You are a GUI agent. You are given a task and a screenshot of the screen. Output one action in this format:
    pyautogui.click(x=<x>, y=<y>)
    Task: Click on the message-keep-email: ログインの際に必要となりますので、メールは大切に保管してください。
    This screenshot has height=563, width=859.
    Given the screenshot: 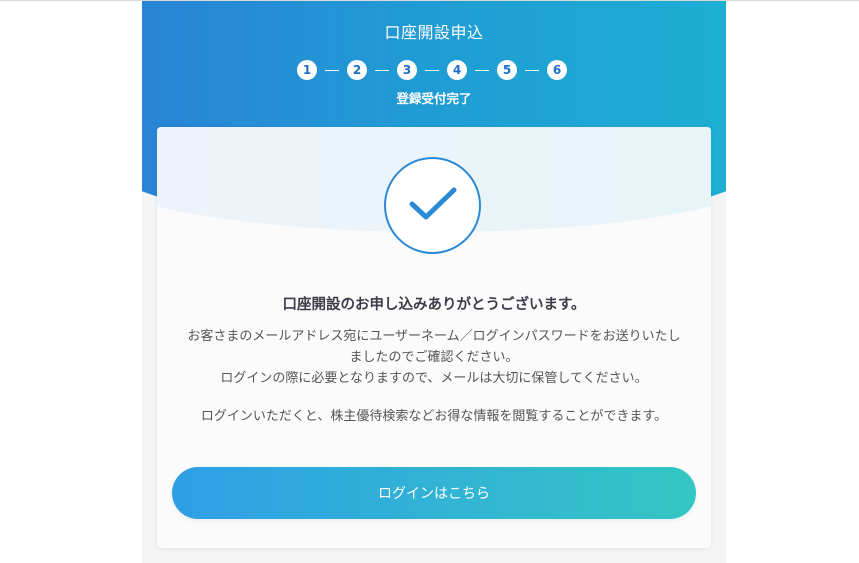 What is the action you would take?
    pyautogui.click(x=434, y=378)
    